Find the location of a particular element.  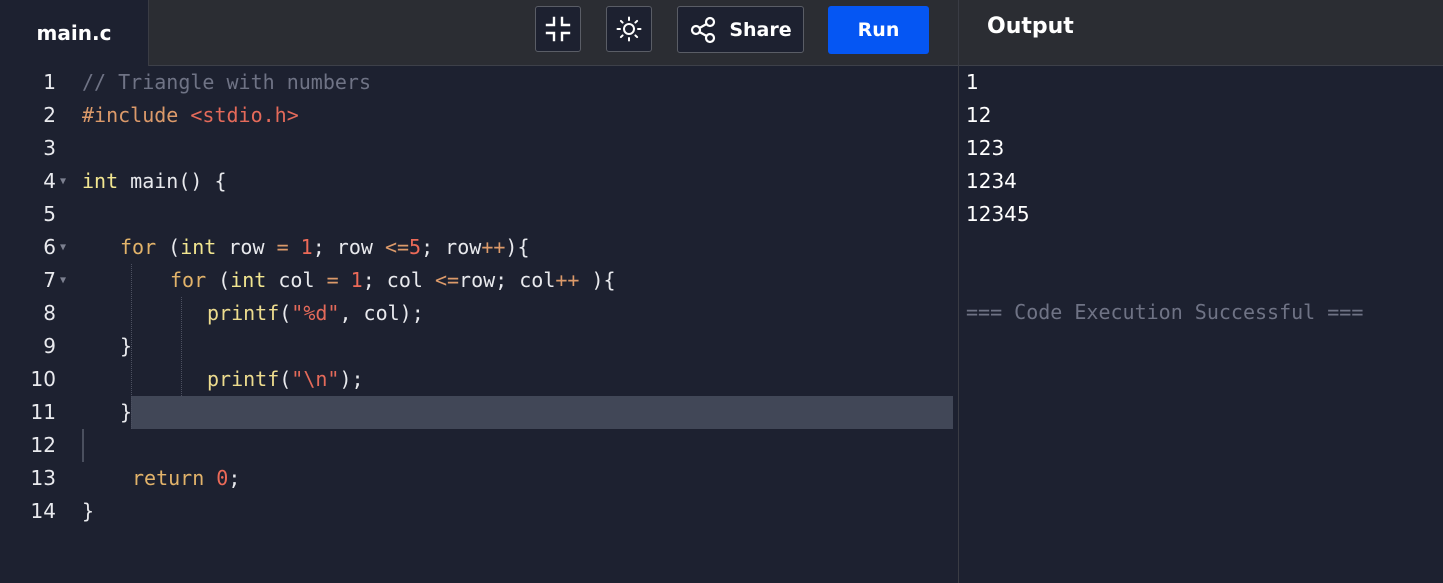

run-button-label: Run is located at coordinates (878, 30).